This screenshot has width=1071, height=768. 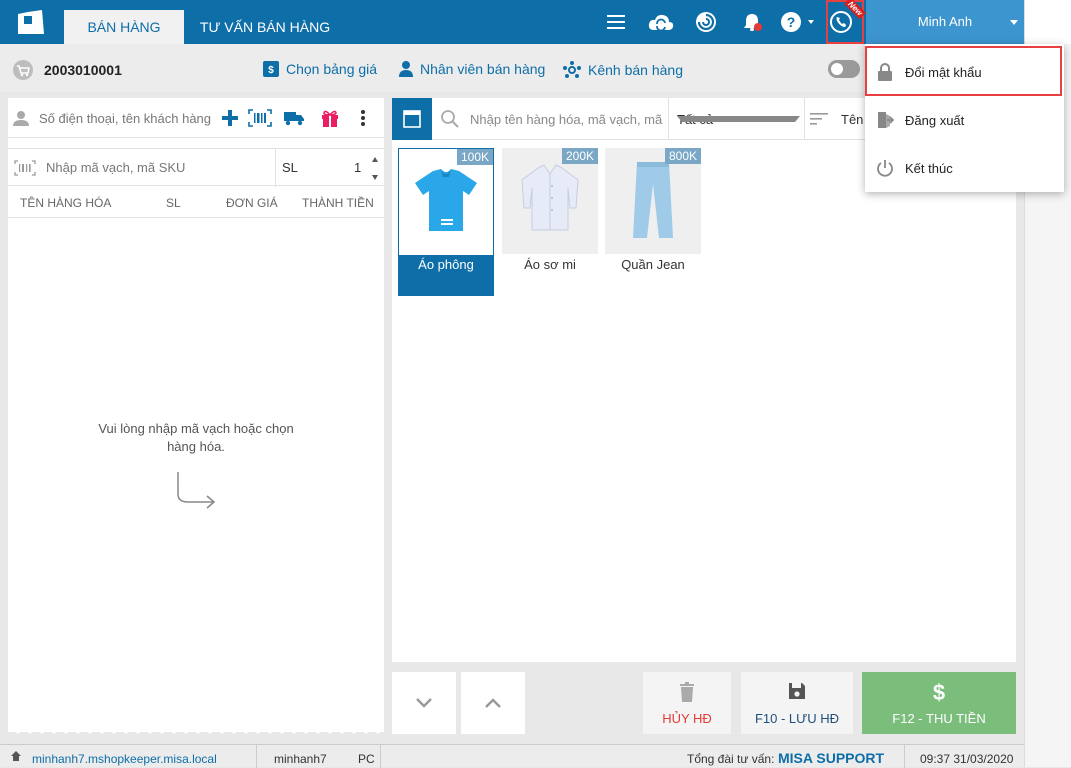 What do you see at coordinates (797, 691) in the screenshot?
I see `save-icon` at bounding box center [797, 691].